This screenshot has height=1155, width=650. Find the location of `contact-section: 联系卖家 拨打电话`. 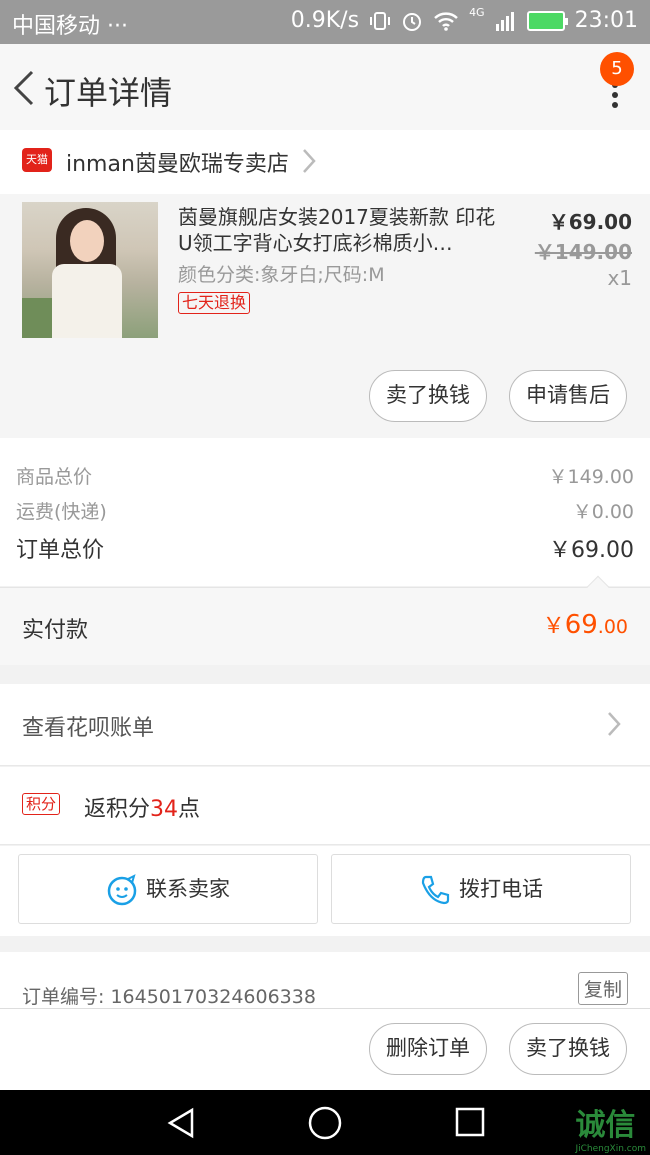

contact-section: 联系卖家 拨打电话 is located at coordinates (325, 891).